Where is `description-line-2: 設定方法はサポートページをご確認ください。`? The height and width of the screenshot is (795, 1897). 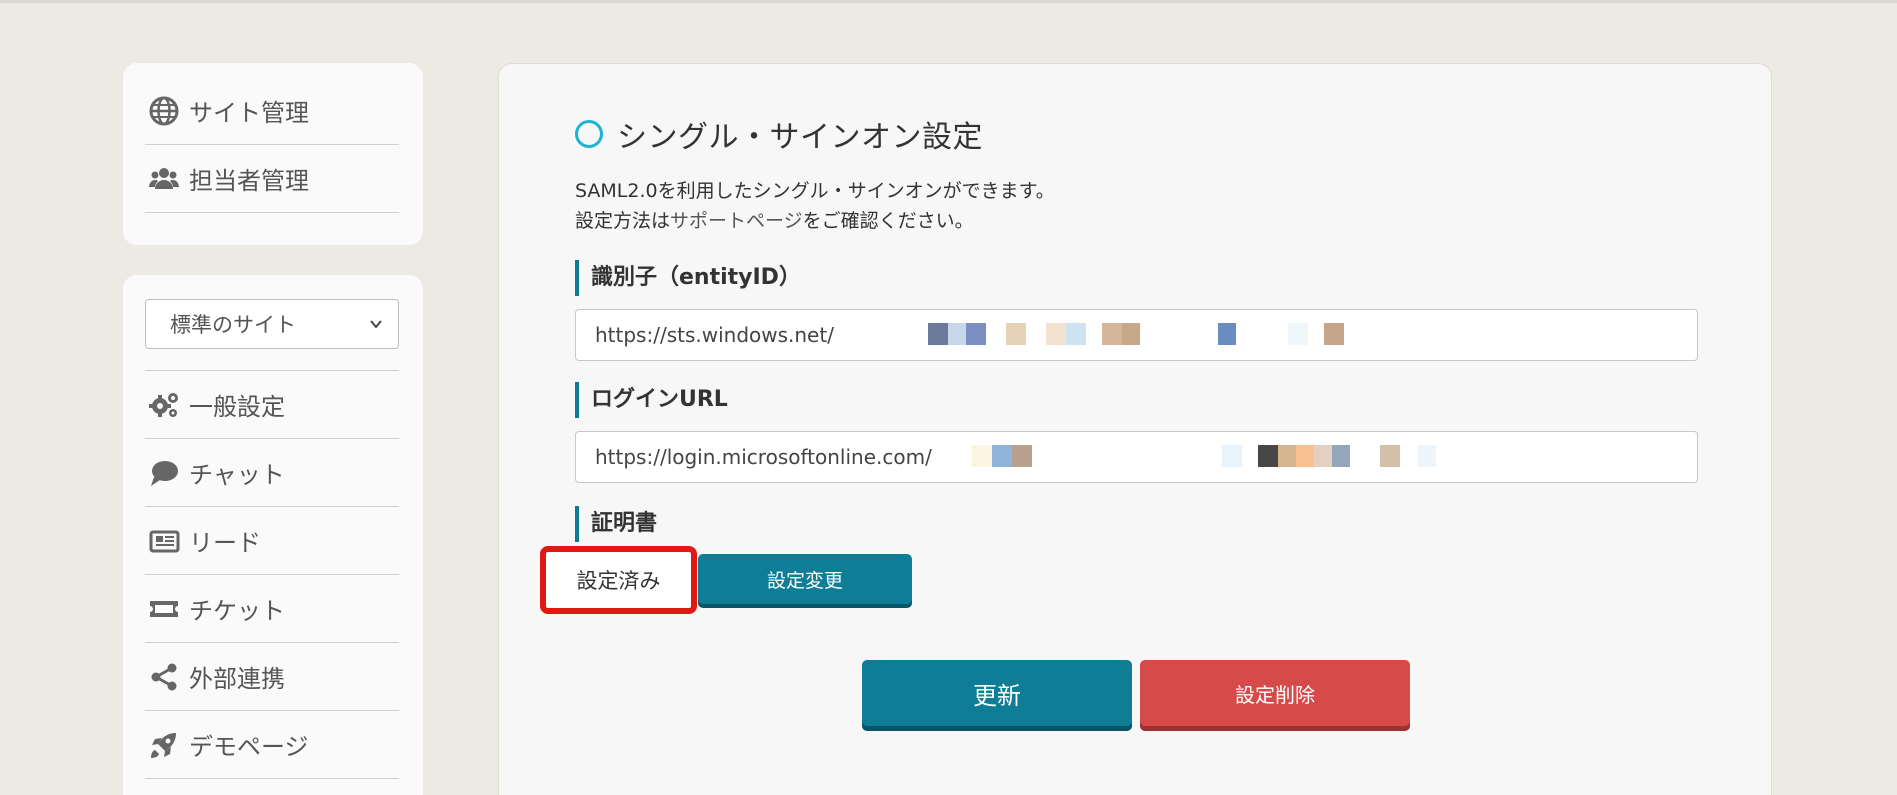 description-line-2: 設定方法はサポートページをご確認ください。 is located at coordinates (815, 221).